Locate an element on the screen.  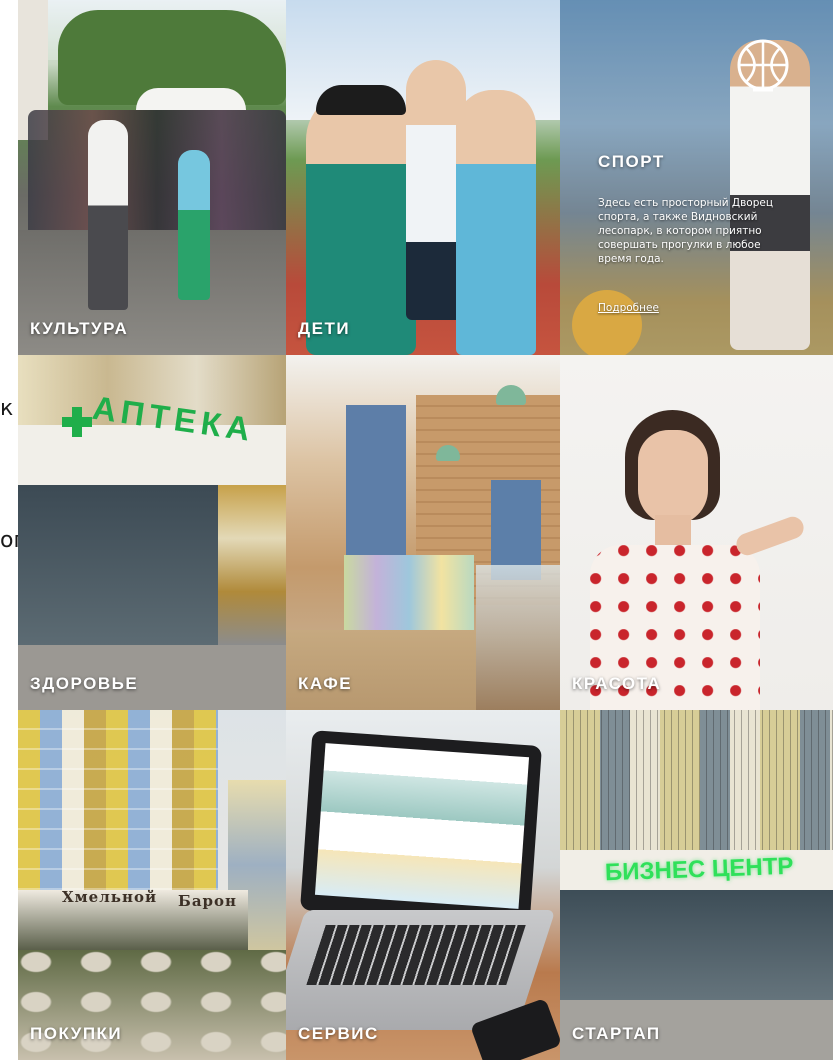
small-child-figure is located at coordinates (194, 225).